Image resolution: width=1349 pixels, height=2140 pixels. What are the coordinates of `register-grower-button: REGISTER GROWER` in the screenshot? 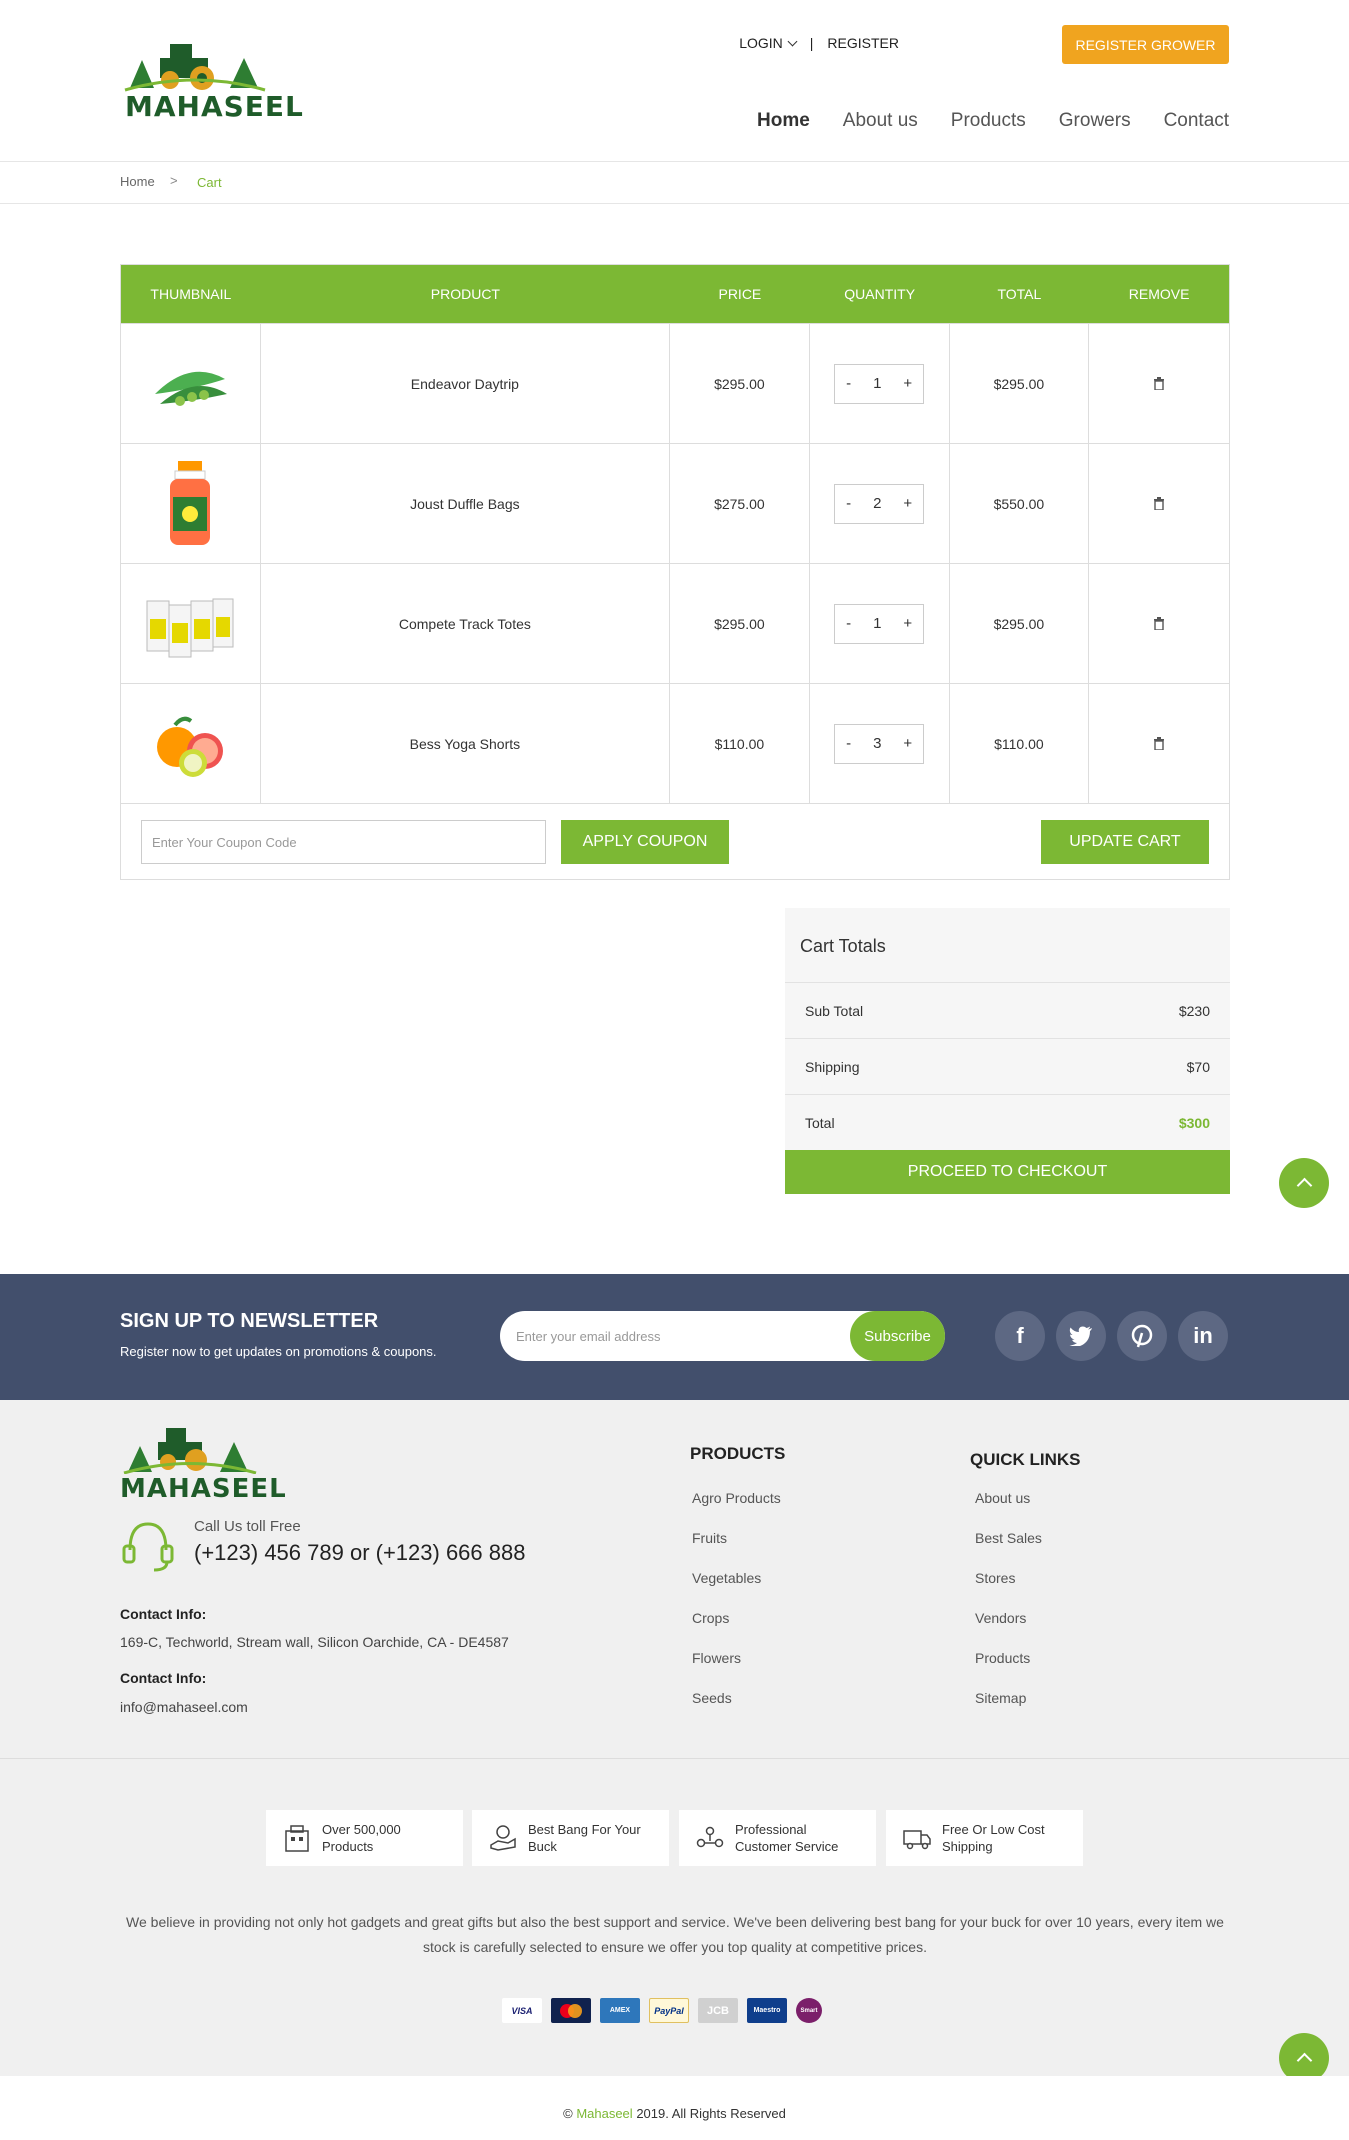 It's located at (1145, 44).